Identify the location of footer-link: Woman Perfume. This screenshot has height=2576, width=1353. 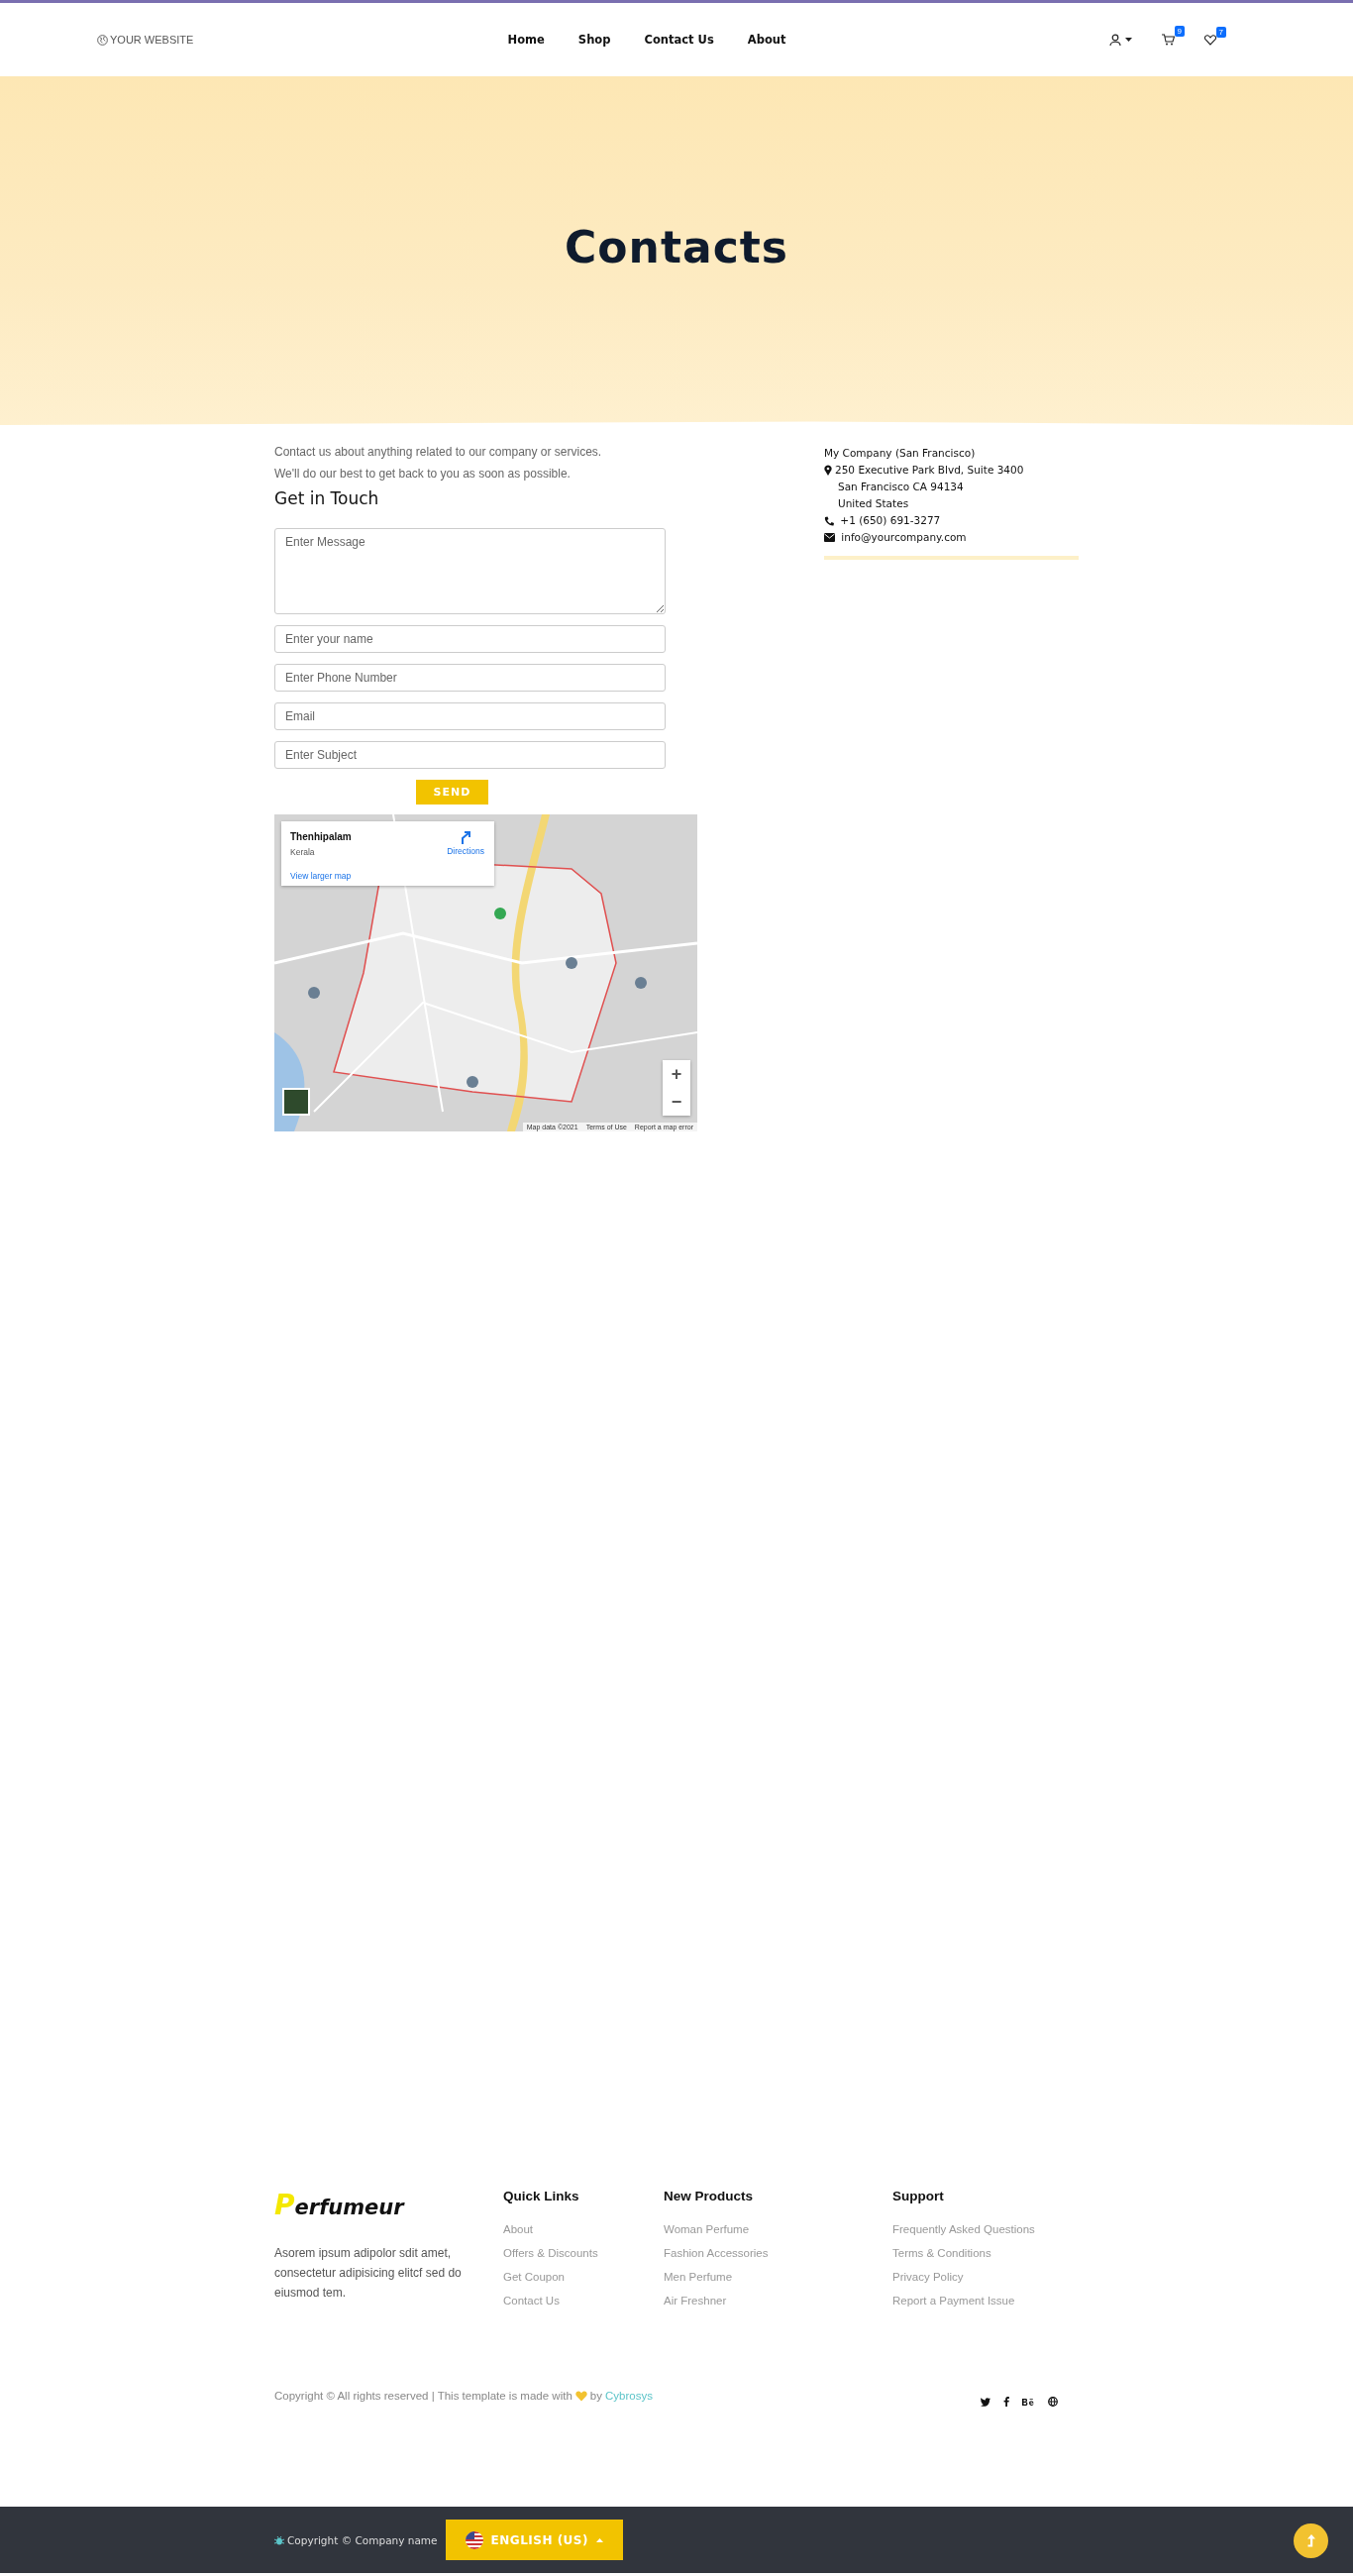
(778, 2229).